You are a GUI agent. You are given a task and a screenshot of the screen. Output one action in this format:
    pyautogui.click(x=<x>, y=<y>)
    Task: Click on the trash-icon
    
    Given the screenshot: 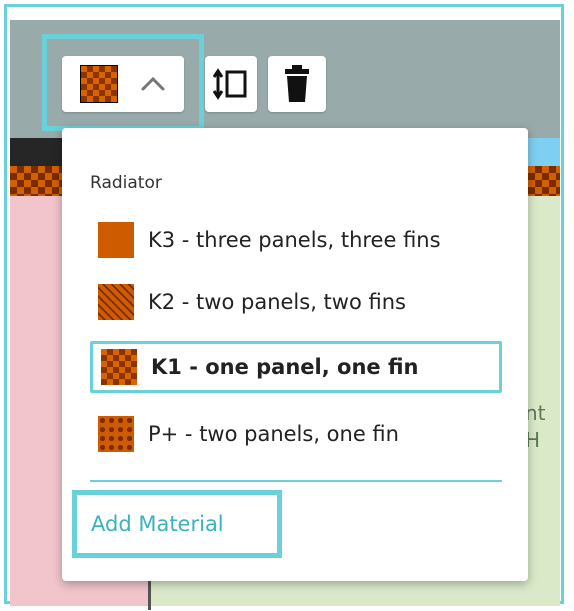 What is the action you would take?
    pyautogui.click(x=297, y=84)
    